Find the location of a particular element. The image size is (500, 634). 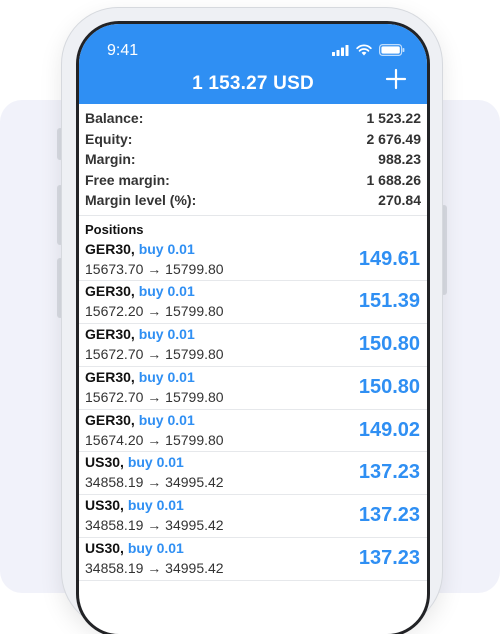

summary-row-equity: Equity: 2 676.49 is located at coordinates (253, 139).